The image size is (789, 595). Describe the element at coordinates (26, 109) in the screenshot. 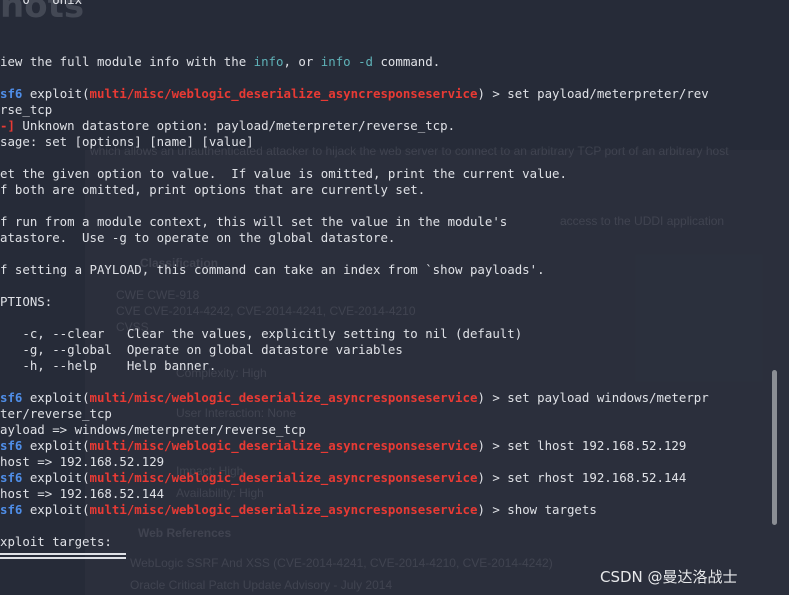

I see `command-wrap-line: rse_tcp` at that location.